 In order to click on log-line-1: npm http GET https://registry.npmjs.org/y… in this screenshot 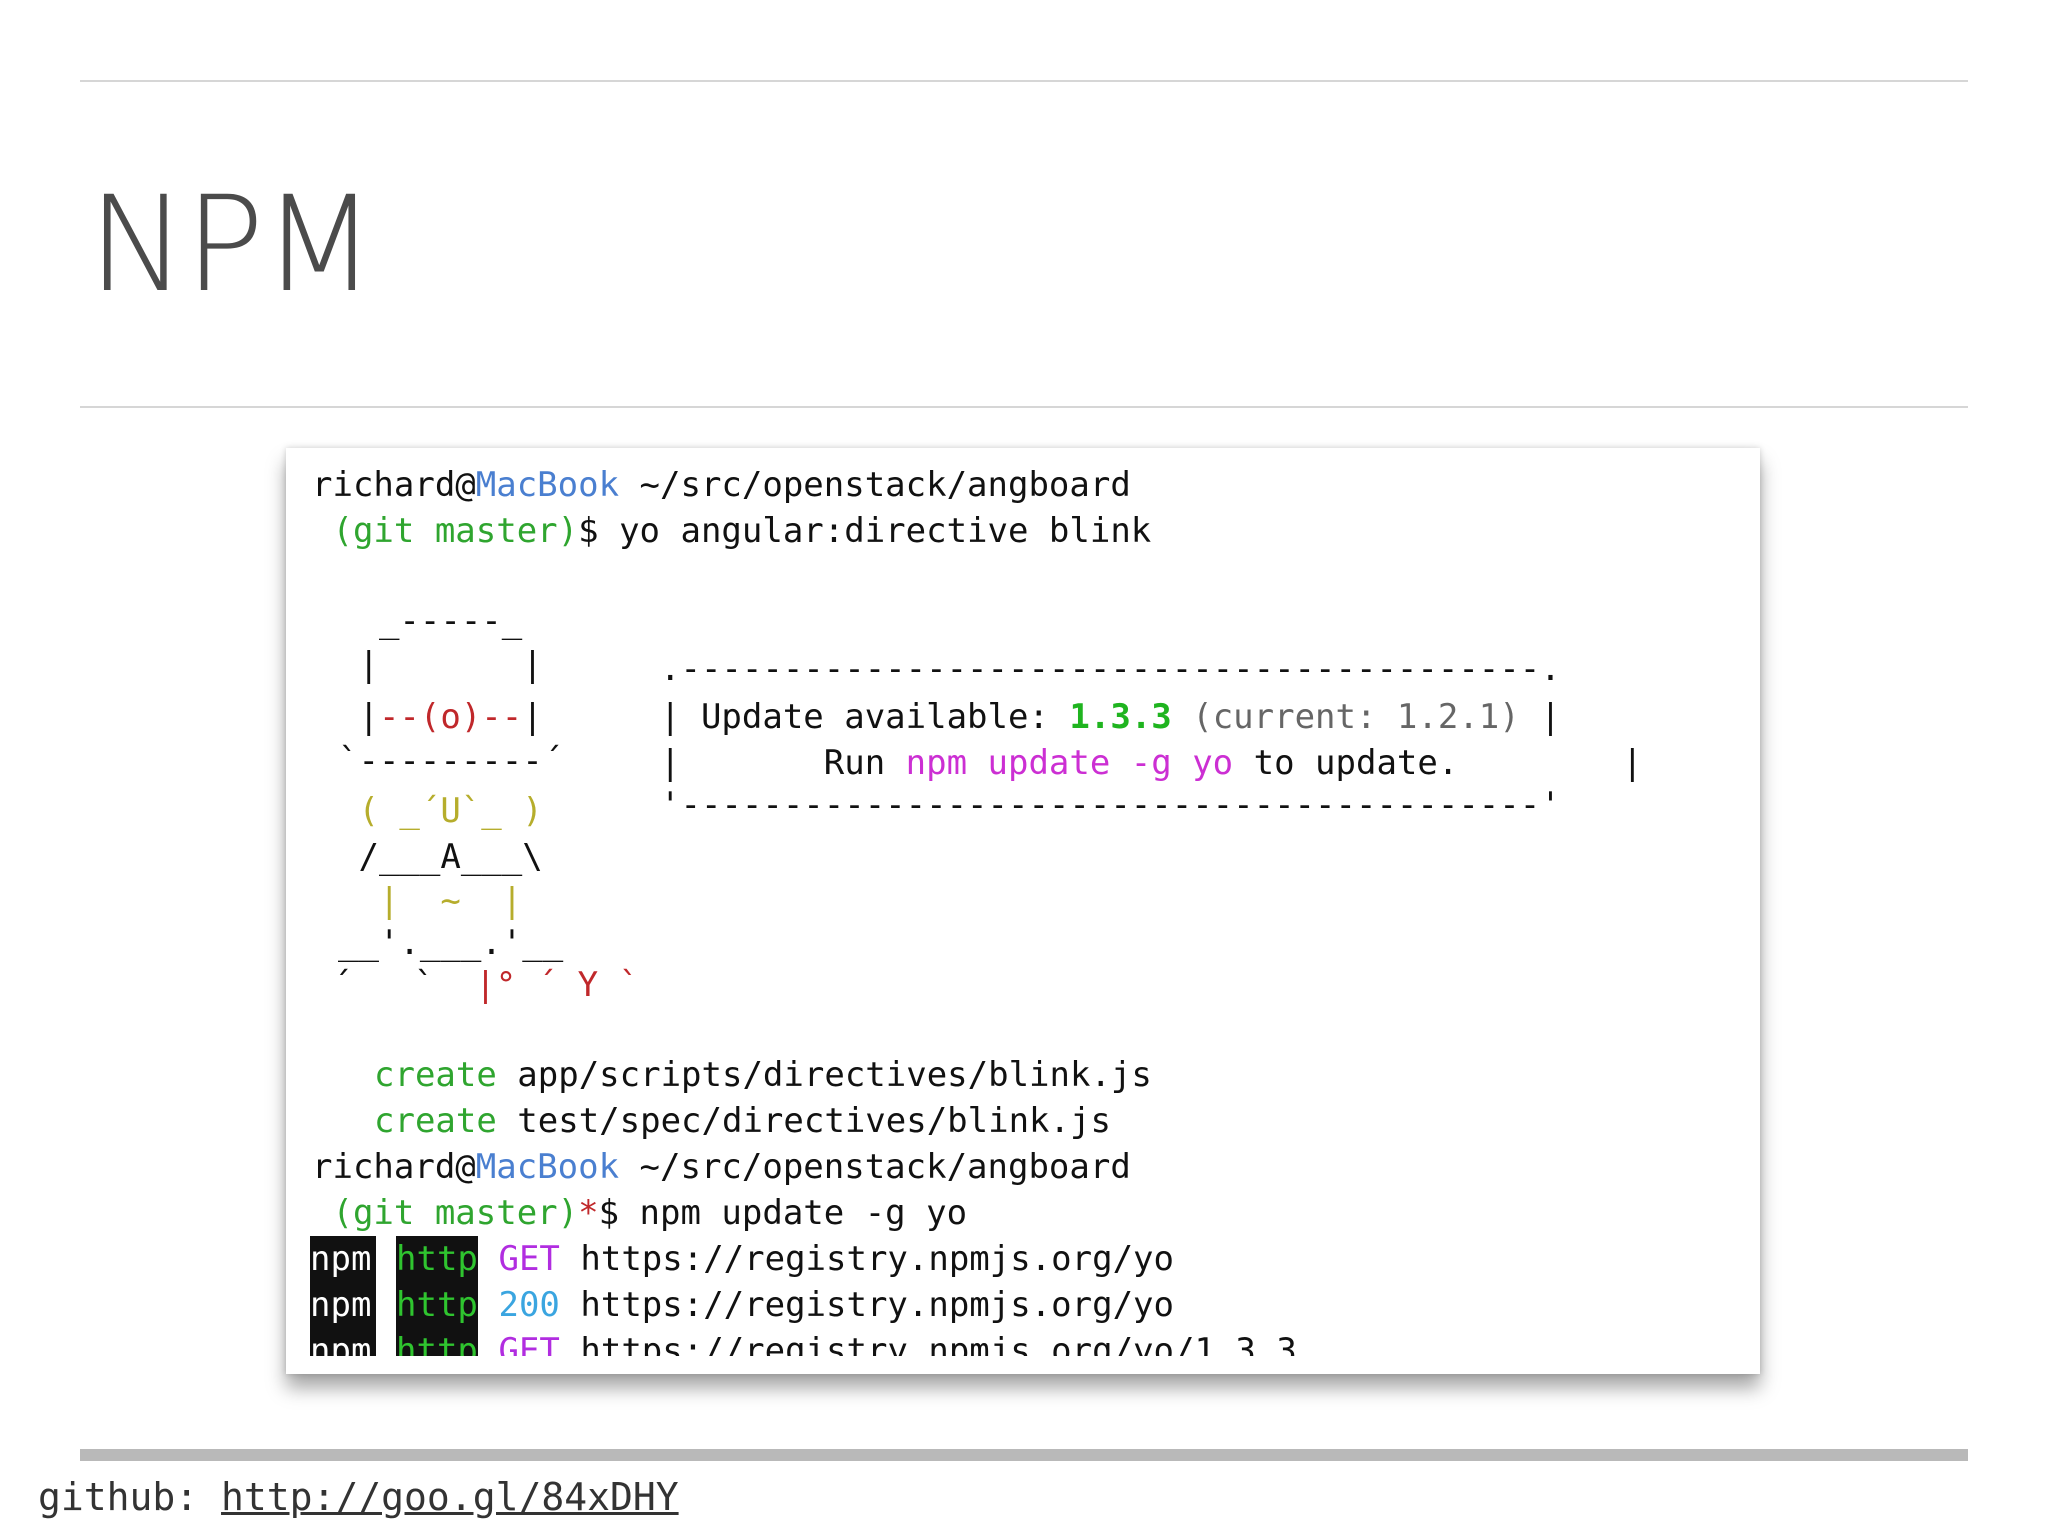, I will do `click(742, 1259)`.